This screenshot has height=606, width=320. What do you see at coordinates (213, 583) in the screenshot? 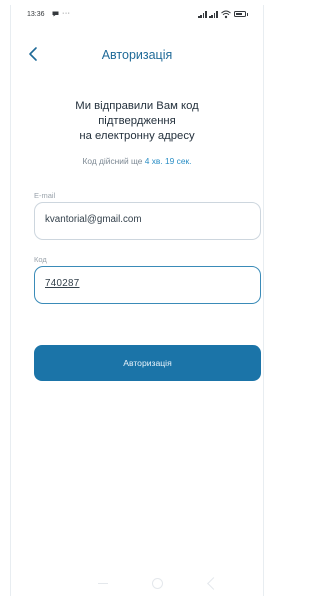
I see `nav-back-icon` at bounding box center [213, 583].